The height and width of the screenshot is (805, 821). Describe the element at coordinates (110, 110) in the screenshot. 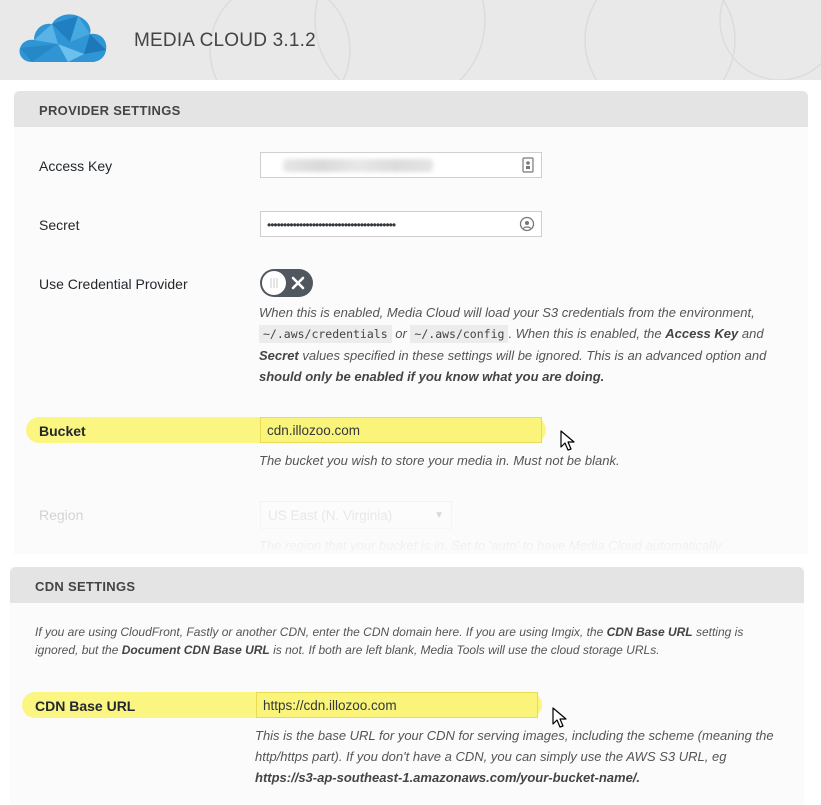

I see `provider-settings-title: PROVIDER SETTINGS` at that location.